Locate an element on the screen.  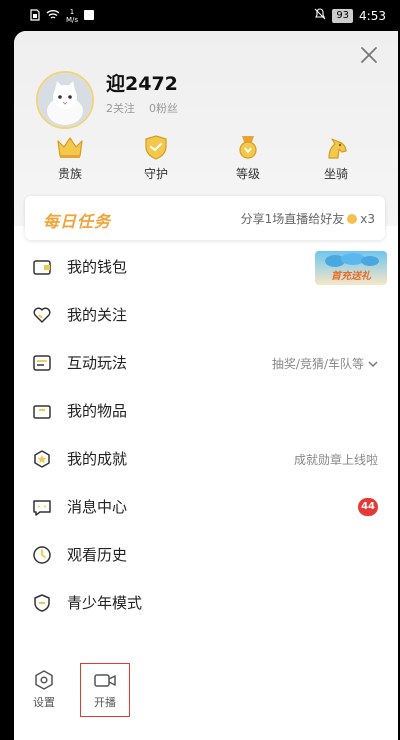
mute-bell-icon is located at coordinates (320, 15).